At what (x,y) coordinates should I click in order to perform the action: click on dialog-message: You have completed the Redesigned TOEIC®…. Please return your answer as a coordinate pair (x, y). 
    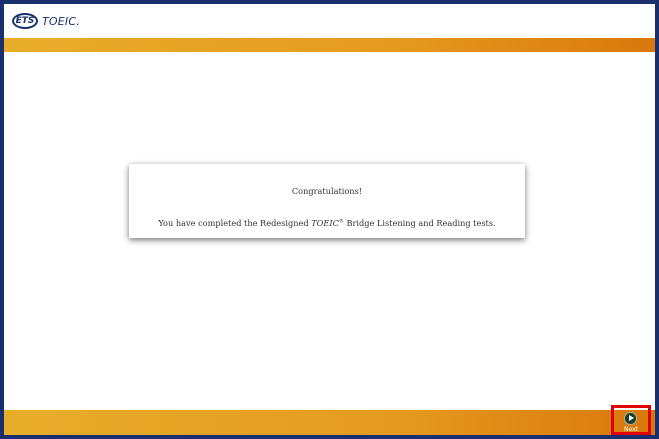
    Looking at the image, I should click on (327, 223).